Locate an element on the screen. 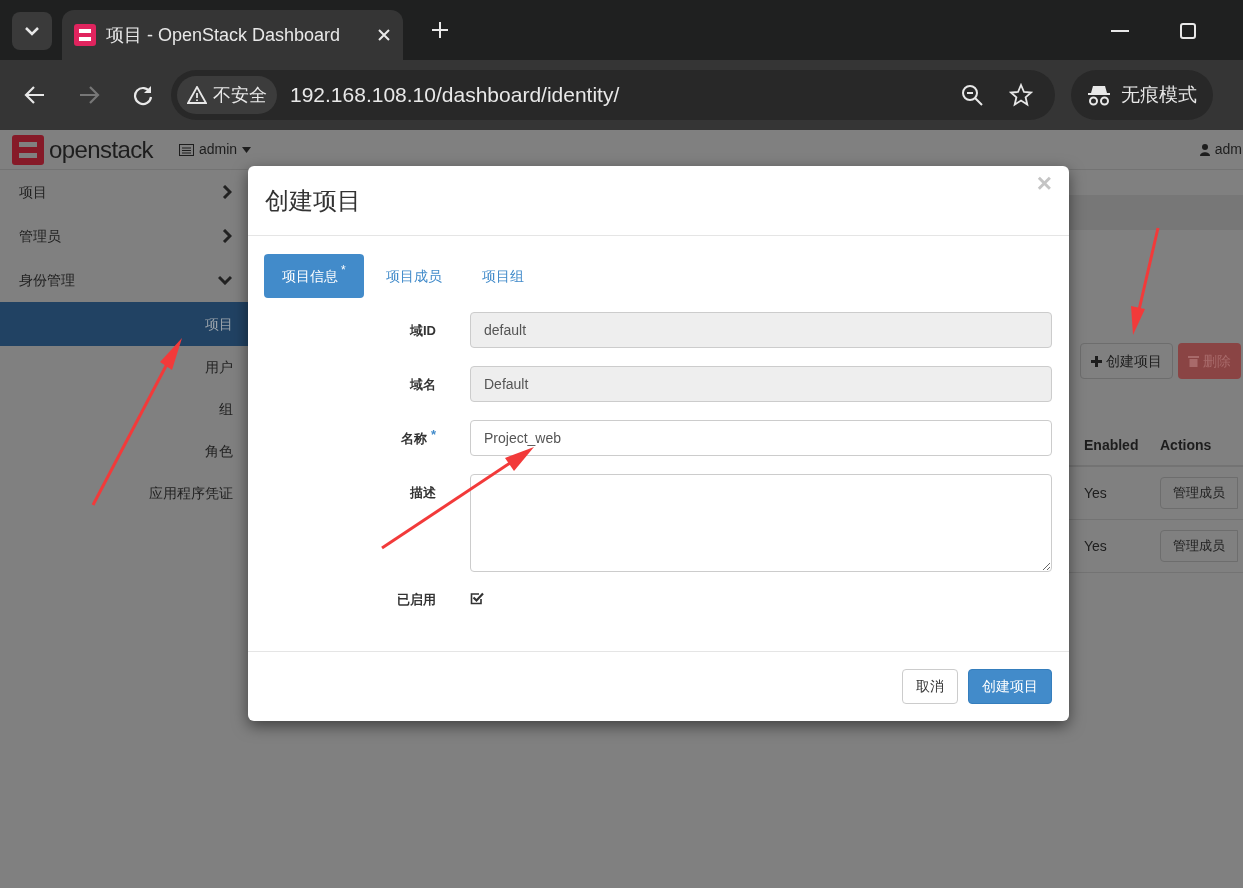 The height and width of the screenshot is (888, 1243). create-button: 创建项目 is located at coordinates (1126, 361).